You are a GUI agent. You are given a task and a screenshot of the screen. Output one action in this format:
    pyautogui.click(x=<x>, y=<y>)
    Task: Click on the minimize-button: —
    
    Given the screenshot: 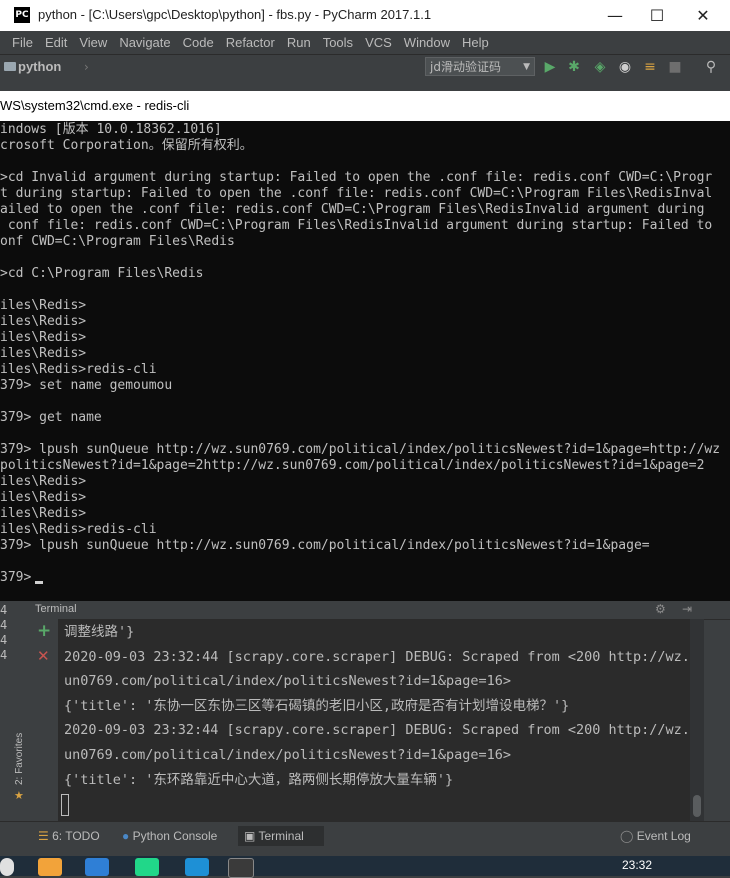 What is the action you would take?
    pyautogui.click(x=615, y=15)
    